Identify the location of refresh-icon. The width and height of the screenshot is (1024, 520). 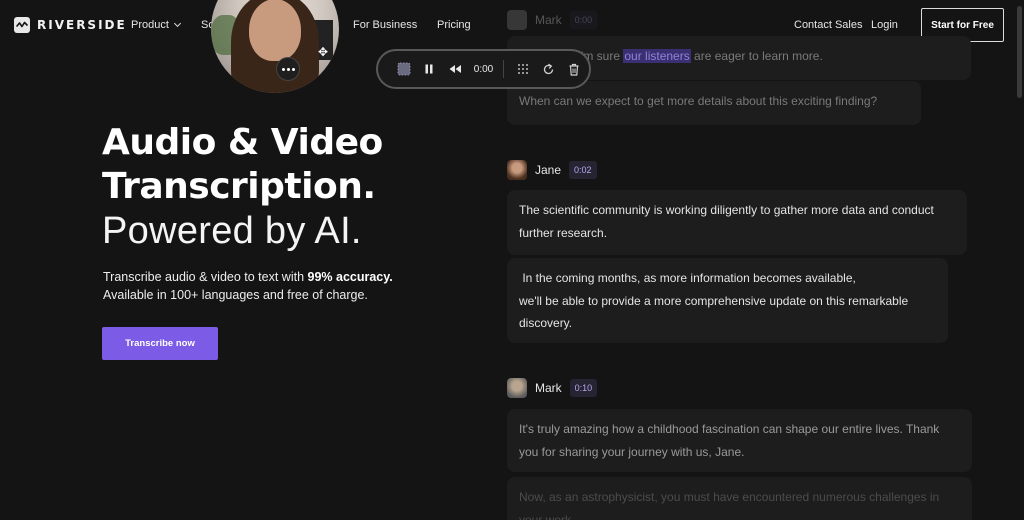
(549, 68).